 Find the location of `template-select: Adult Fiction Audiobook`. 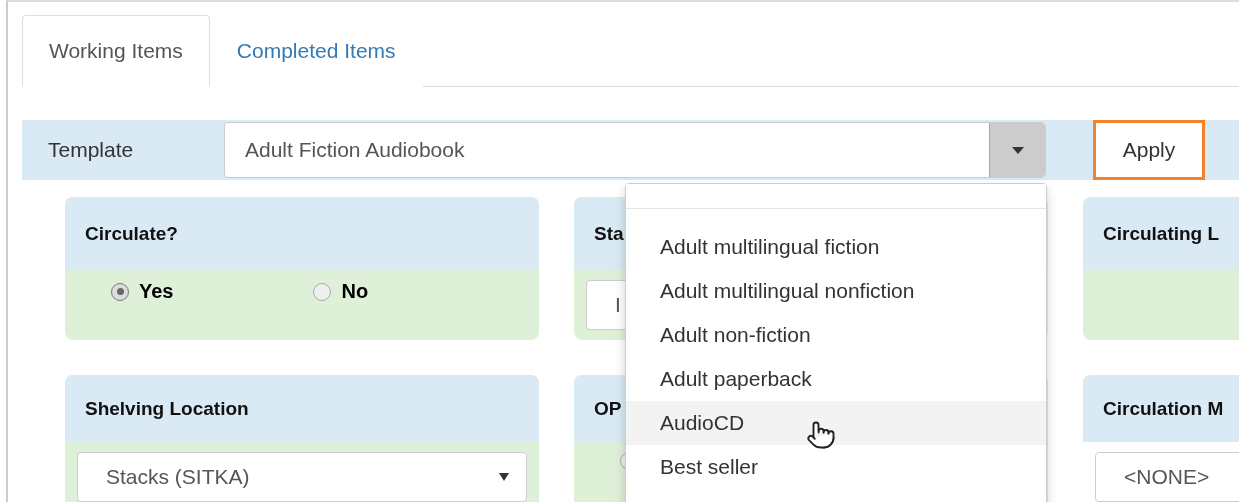

template-select: Adult Fiction Audiobook is located at coordinates (635, 150).